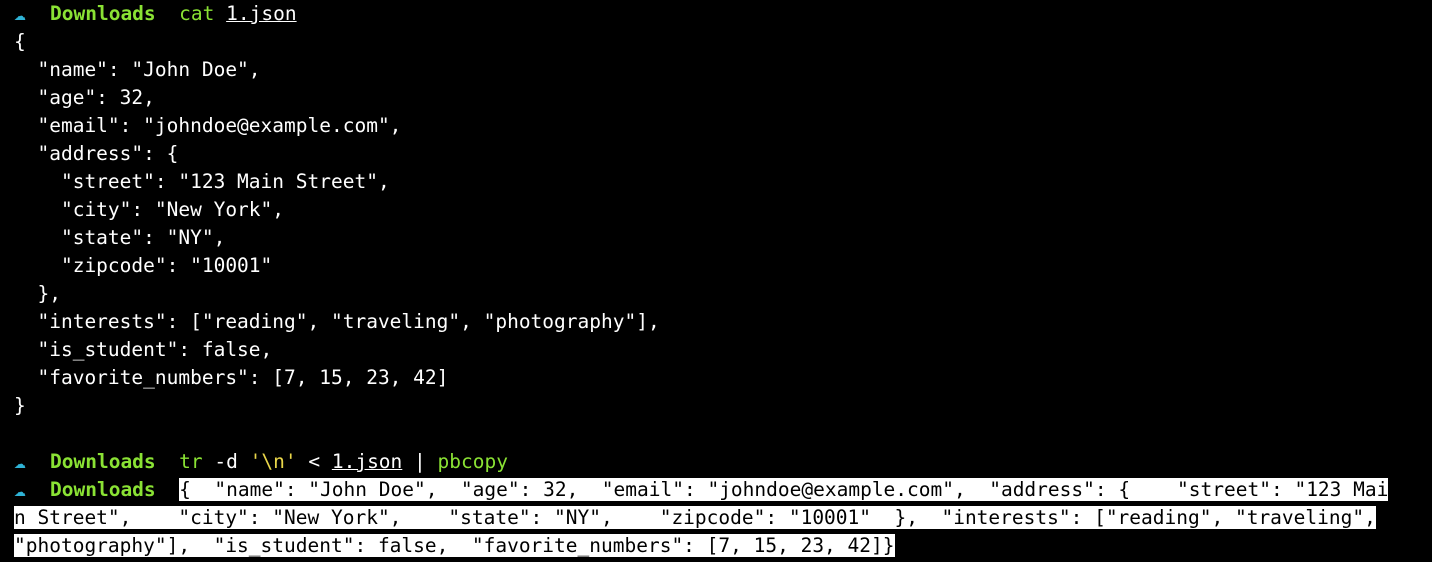  Describe the element at coordinates (149, 209) in the screenshot. I see `output-line: "city": "New York",` at that location.